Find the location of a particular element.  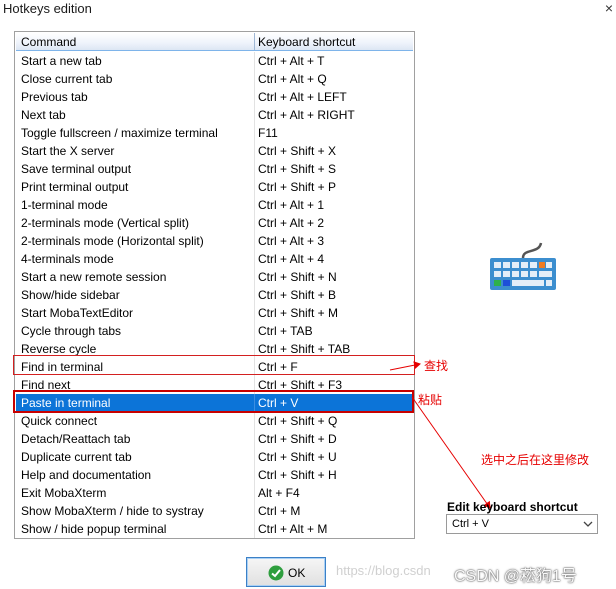

table-header: Command Keyboard shortcut is located at coordinates (214, 42).